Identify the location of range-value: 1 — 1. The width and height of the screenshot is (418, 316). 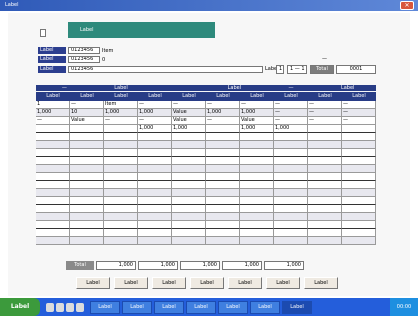
(297, 69).